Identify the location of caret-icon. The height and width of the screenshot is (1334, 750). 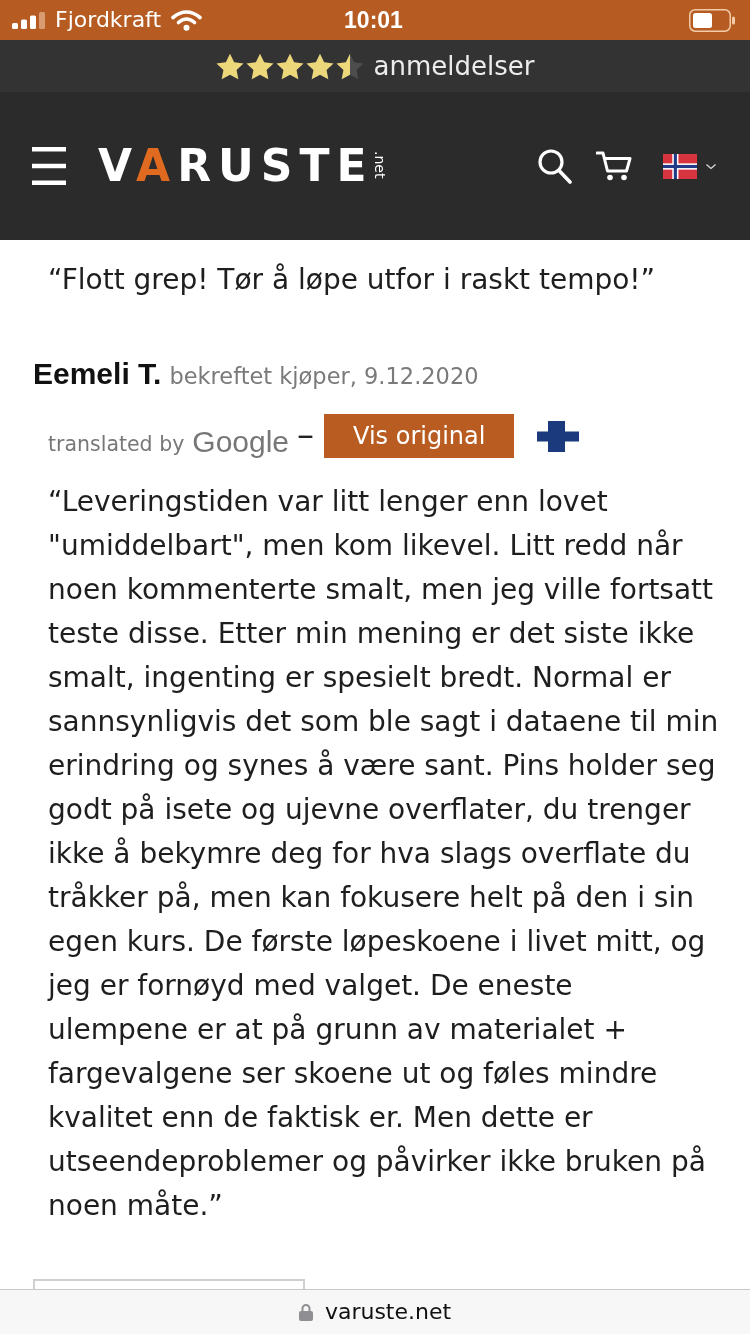
(711, 166).